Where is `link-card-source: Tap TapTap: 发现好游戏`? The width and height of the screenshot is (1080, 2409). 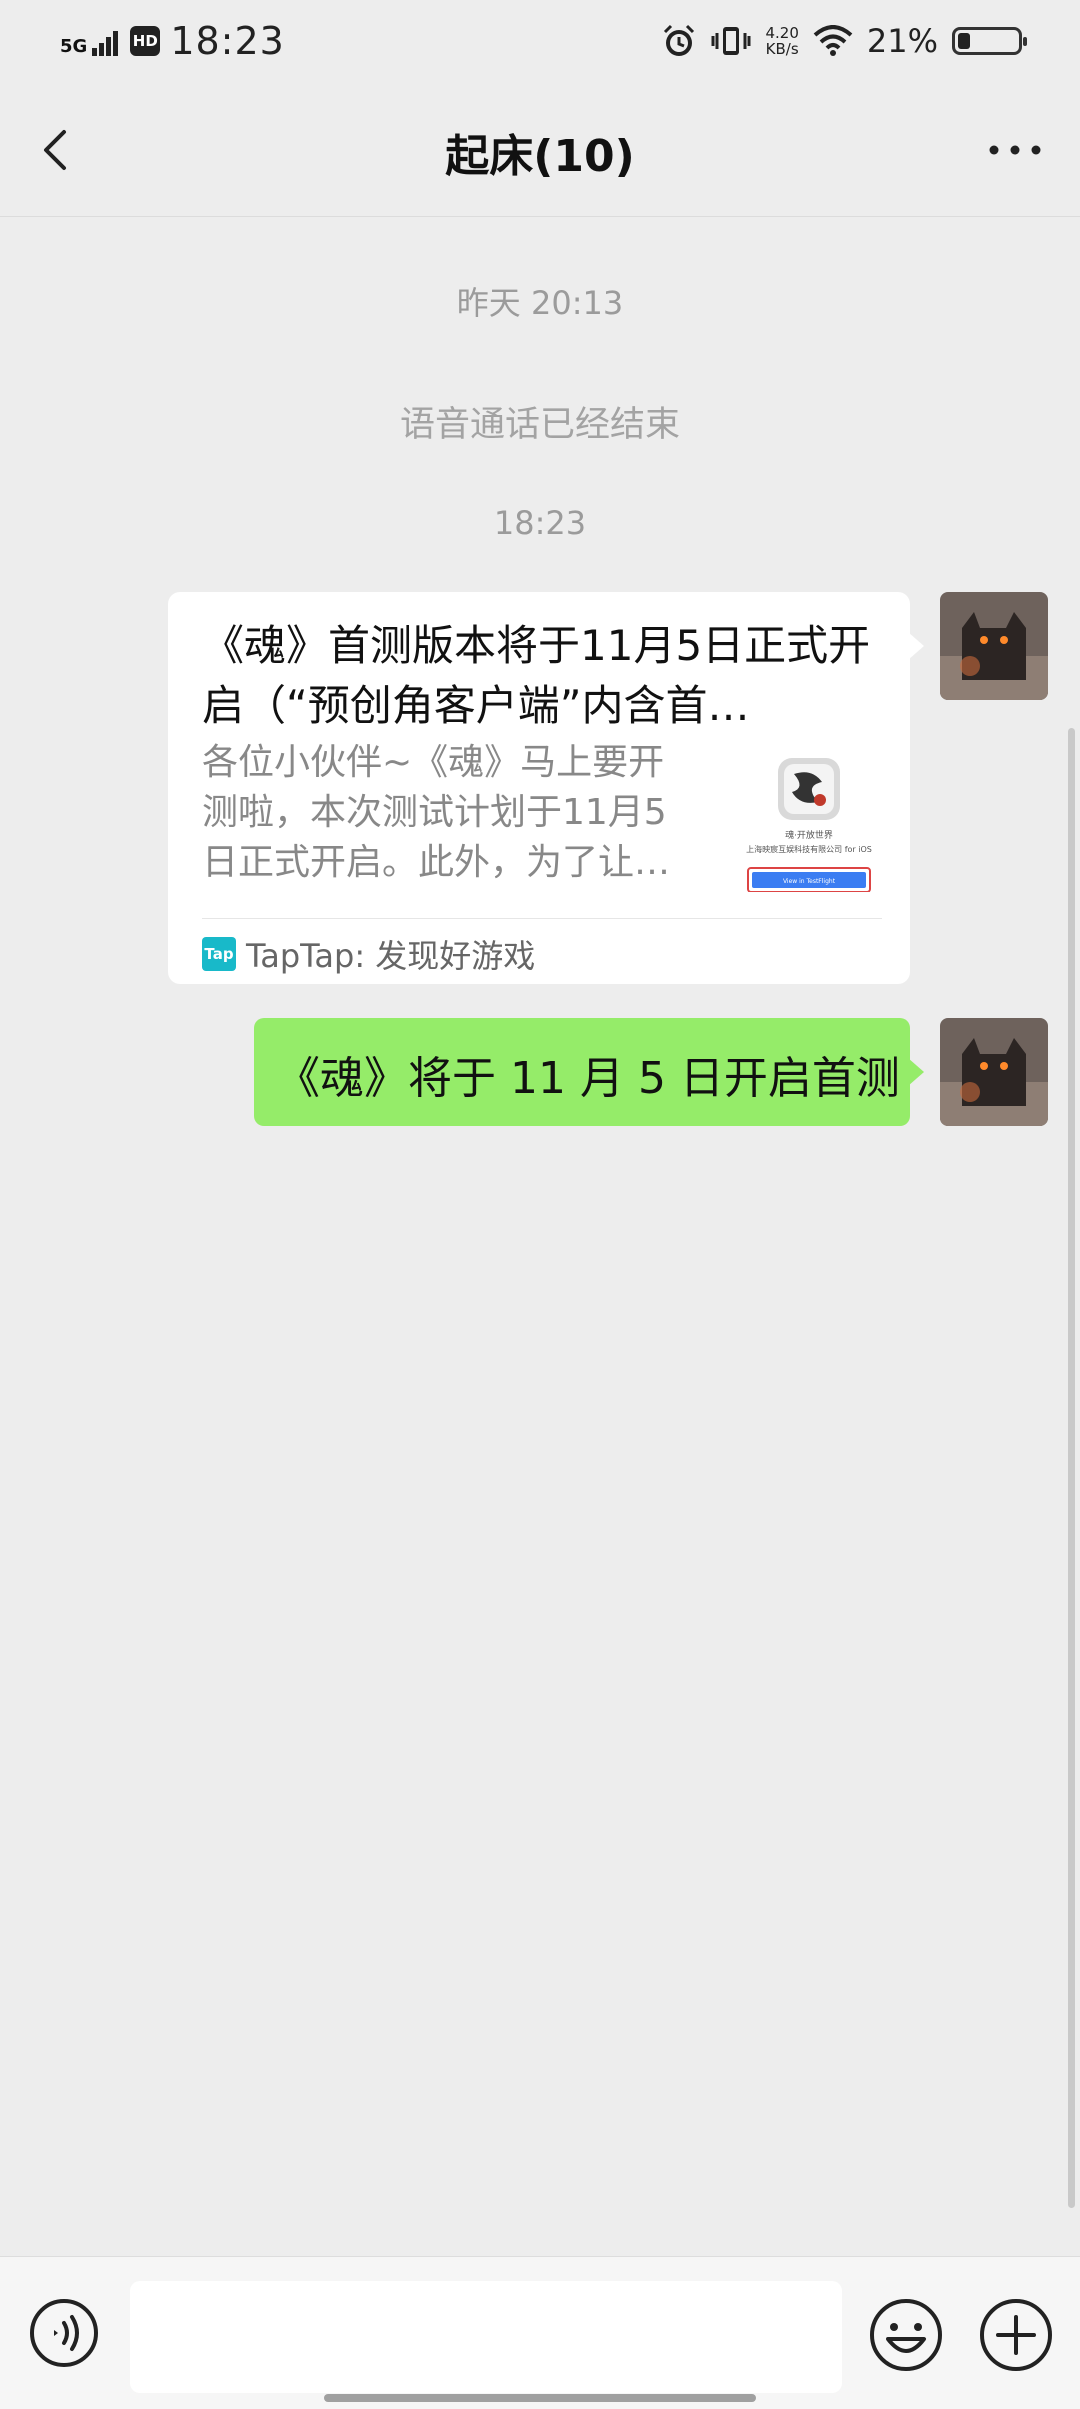
link-card-source: Tap TapTap: 发现好游戏 is located at coordinates (368, 954).